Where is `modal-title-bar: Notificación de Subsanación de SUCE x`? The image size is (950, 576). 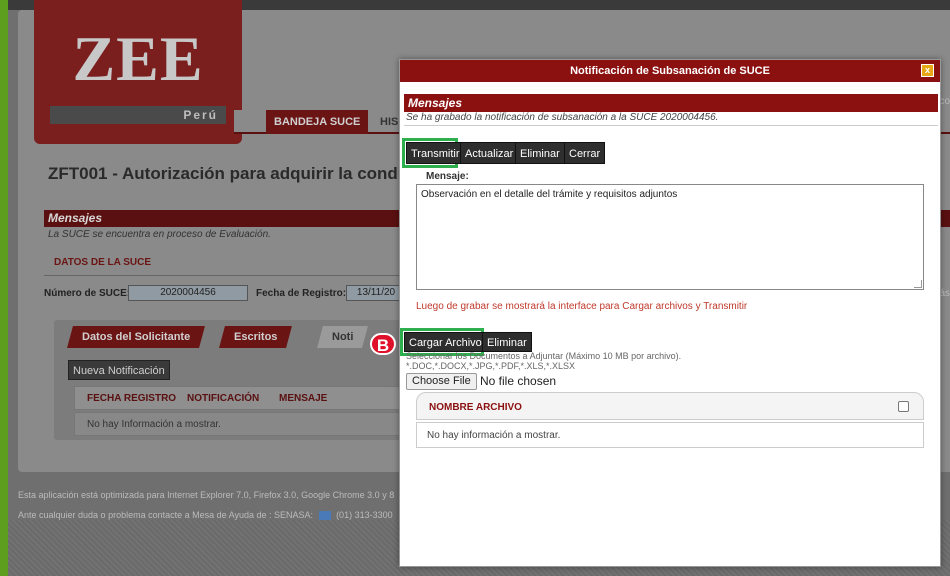
modal-title-bar: Notificación de Subsanación de SUCE x is located at coordinates (670, 71).